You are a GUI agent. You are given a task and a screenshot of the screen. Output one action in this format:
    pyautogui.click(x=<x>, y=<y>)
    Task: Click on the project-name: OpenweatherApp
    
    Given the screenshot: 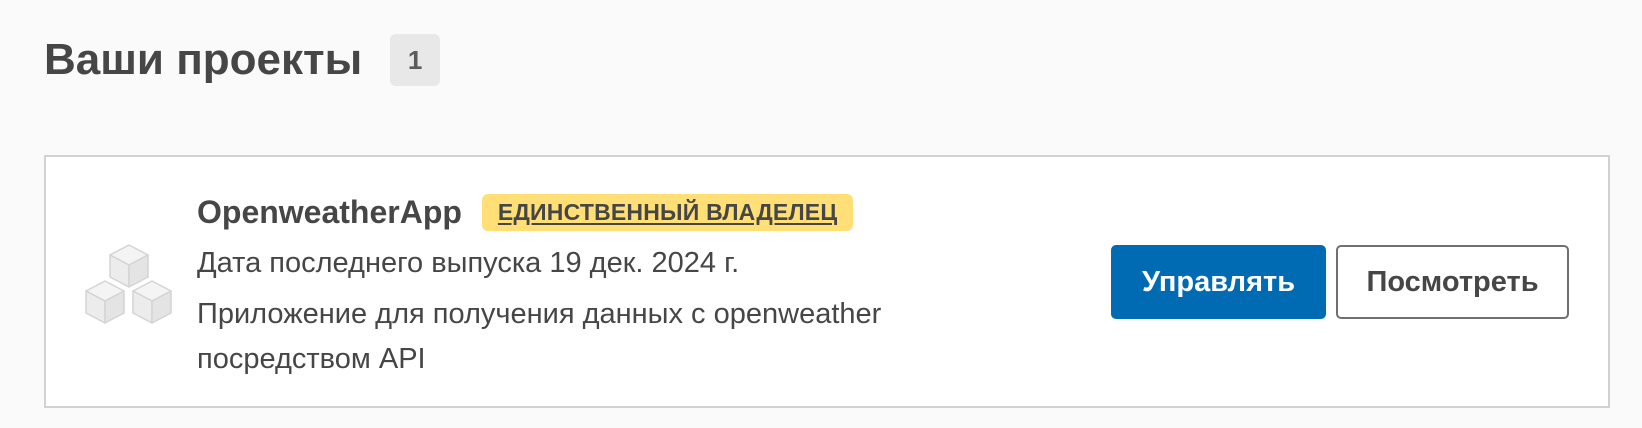 What is the action you would take?
    pyautogui.click(x=329, y=212)
    